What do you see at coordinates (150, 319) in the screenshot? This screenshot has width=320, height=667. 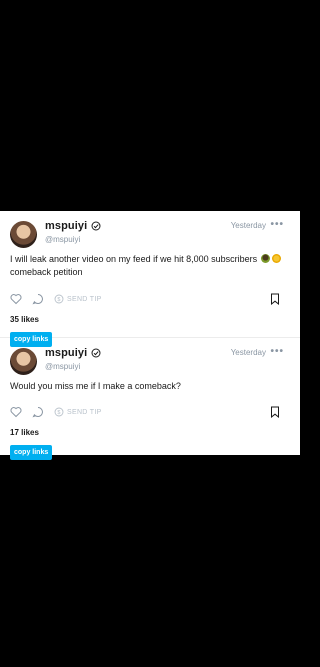 I see `likes-count: 35 likes` at bounding box center [150, 319].